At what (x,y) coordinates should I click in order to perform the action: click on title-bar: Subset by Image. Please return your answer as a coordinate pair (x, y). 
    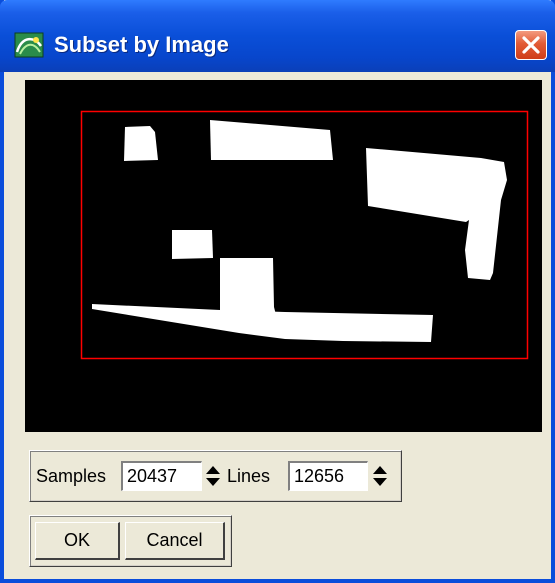
    Looking at the image, I should click on (277, 36).